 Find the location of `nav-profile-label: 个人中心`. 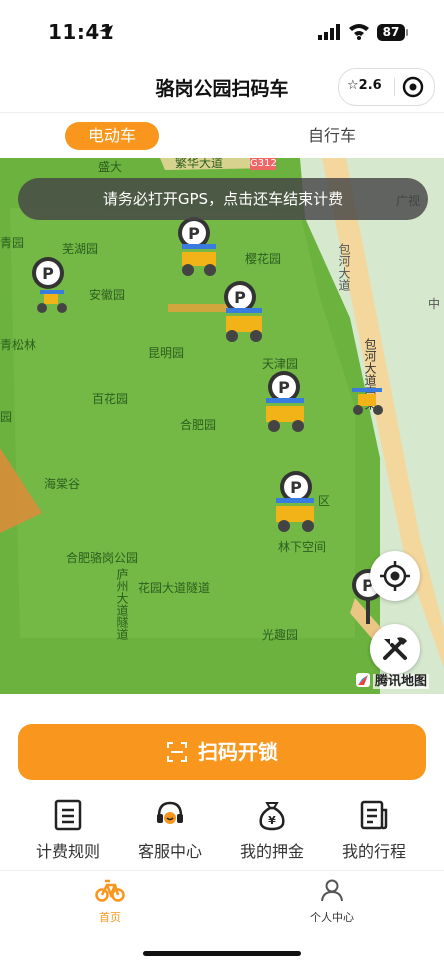

nav-profile-label: 个人中心 is located at coordinates (332, 917).